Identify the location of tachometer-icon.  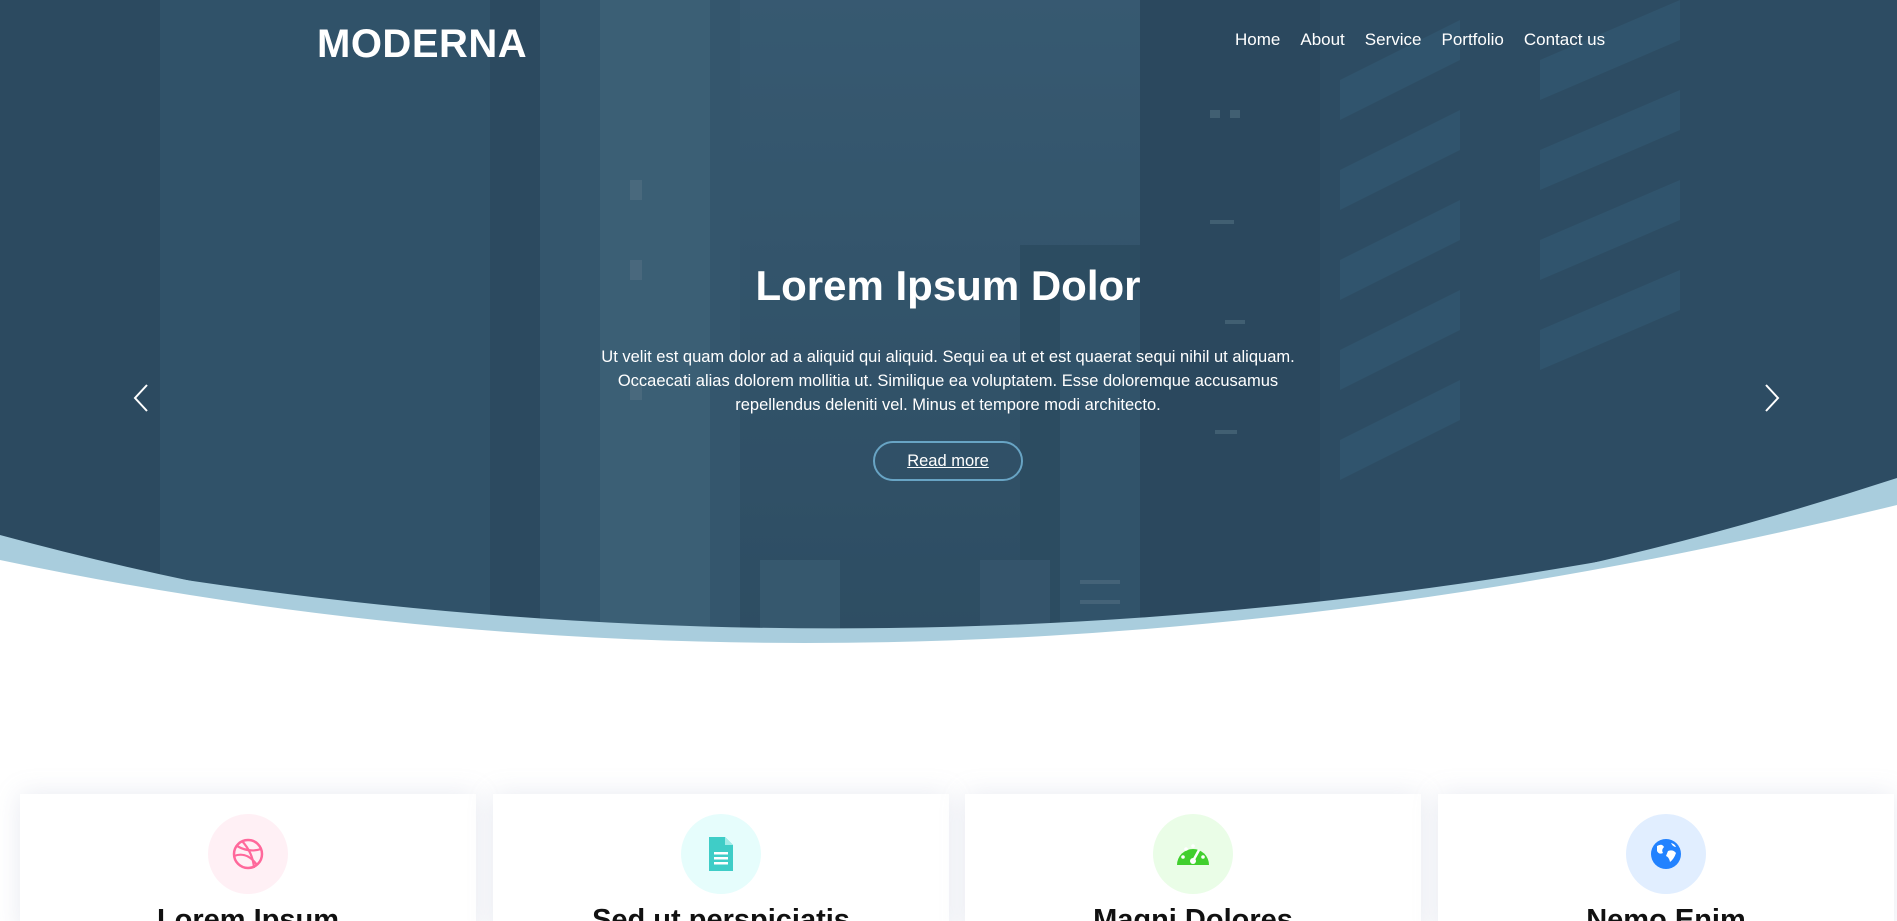
(1193, 854).